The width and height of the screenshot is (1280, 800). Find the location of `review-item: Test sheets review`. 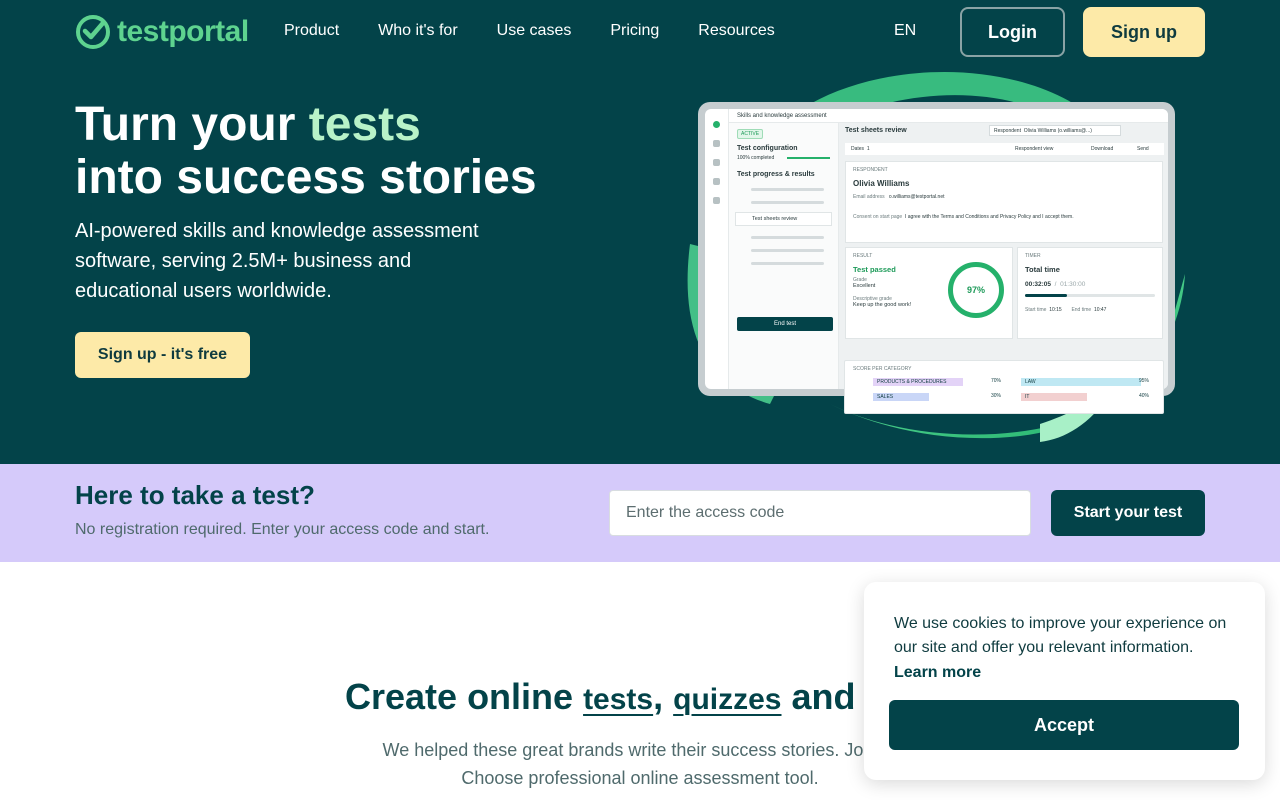

review-item: Test sheets review is located at coordinates (783, 219).